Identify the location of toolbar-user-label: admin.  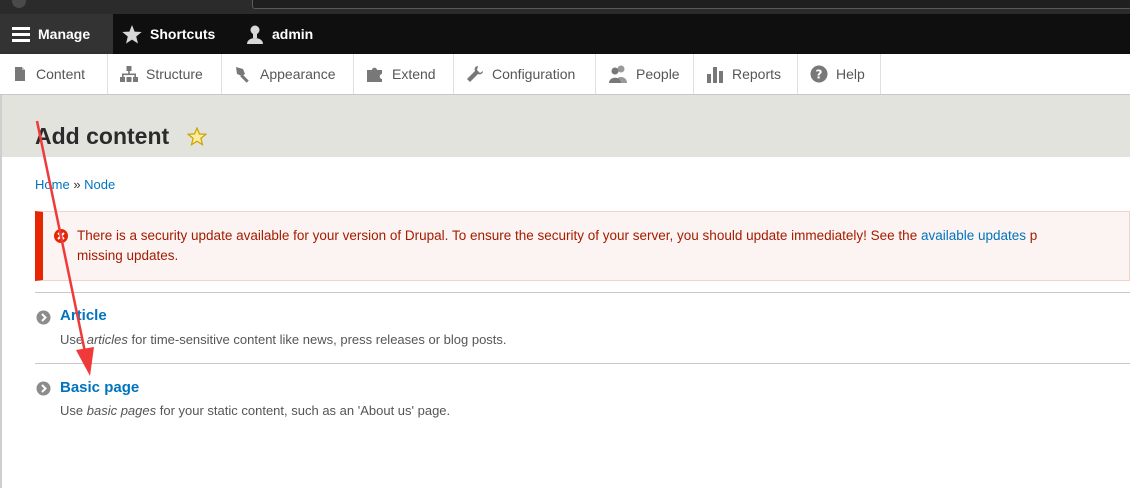
(293, 34).